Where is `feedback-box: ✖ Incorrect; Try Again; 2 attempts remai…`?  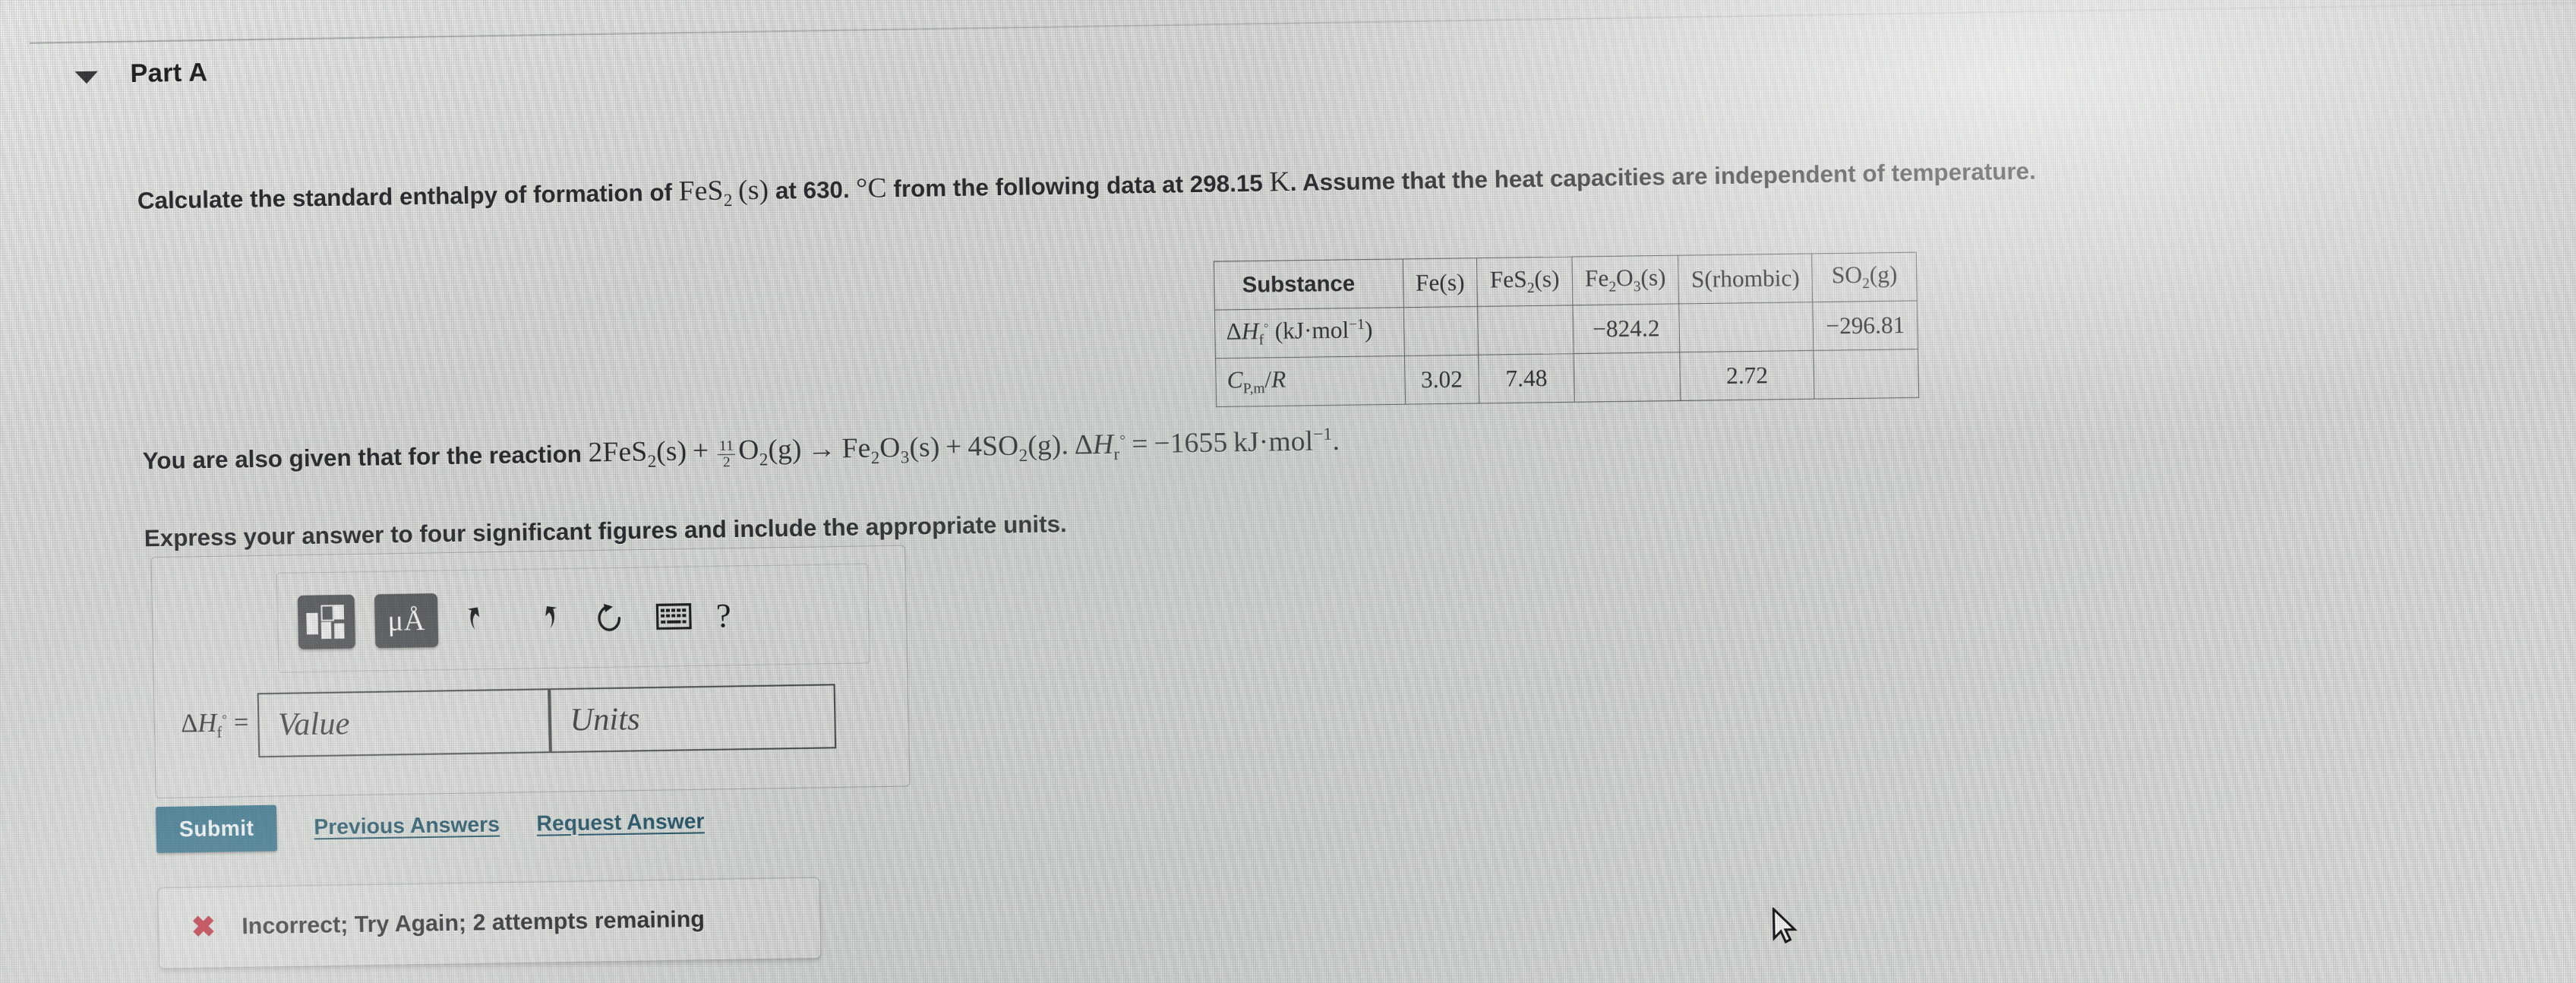 feedback-box: ✖ Incorrect; Try Again; 2 attempts remai… is located at coordinates (490, 923).